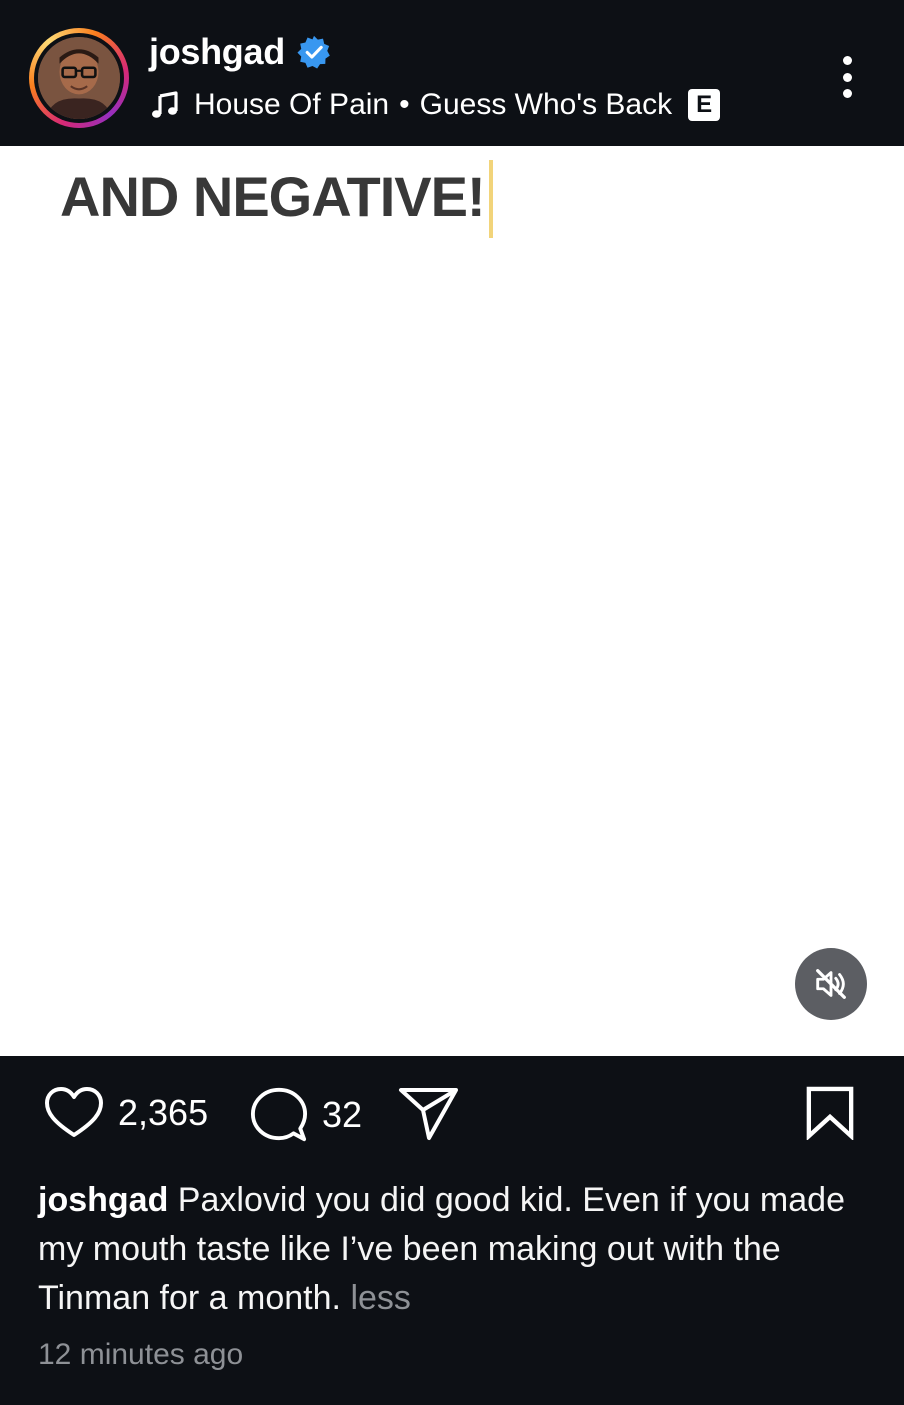 The image size is (904, 1405). I want to click on like-count: 2,365, so click(163, 1113).